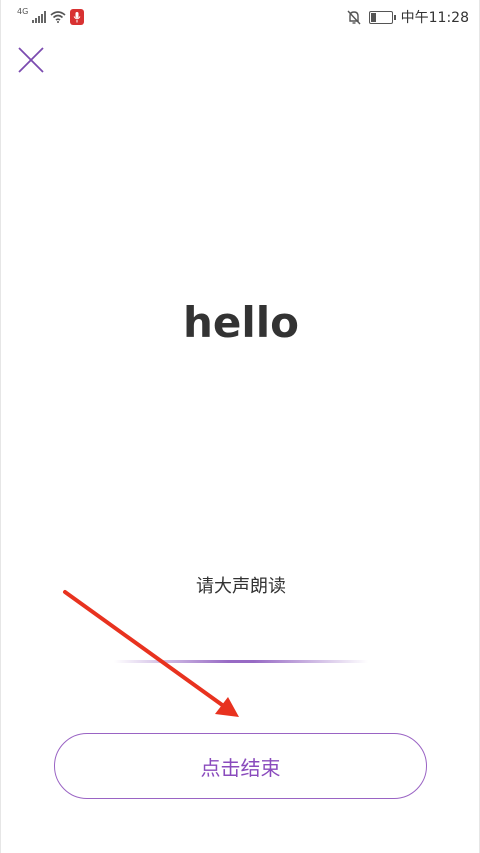 Image resolution: width=480 pixels, height=853 pixels. What do you see at coordinates (23, 11) in the screenshot?
I see `network-type: 4G` at bounding box center [23, 11].